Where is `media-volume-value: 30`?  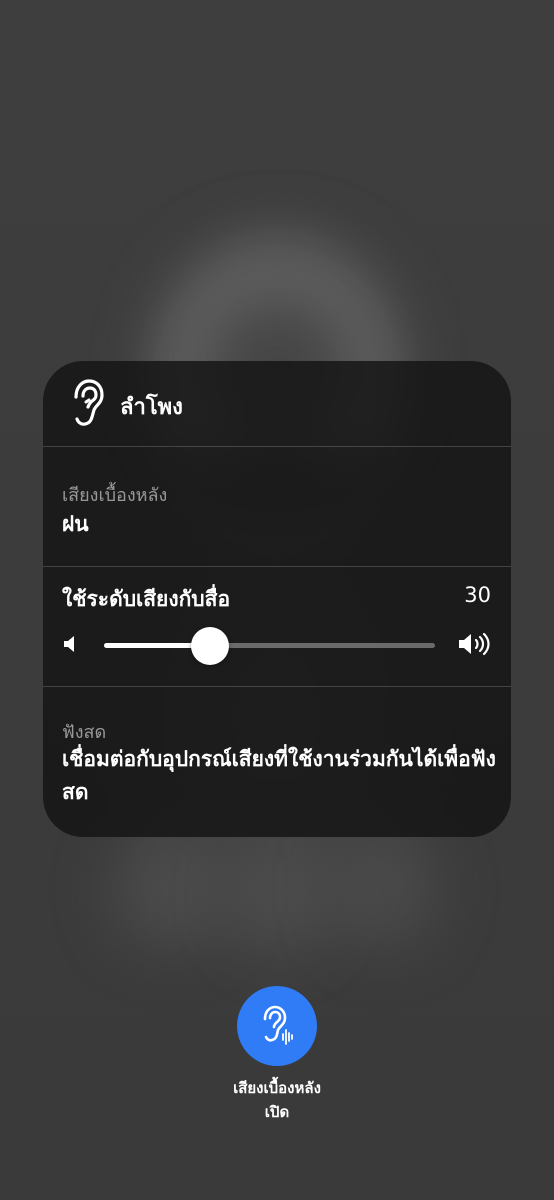 media-volume-value: 30 is located at coordinates (477, 595).